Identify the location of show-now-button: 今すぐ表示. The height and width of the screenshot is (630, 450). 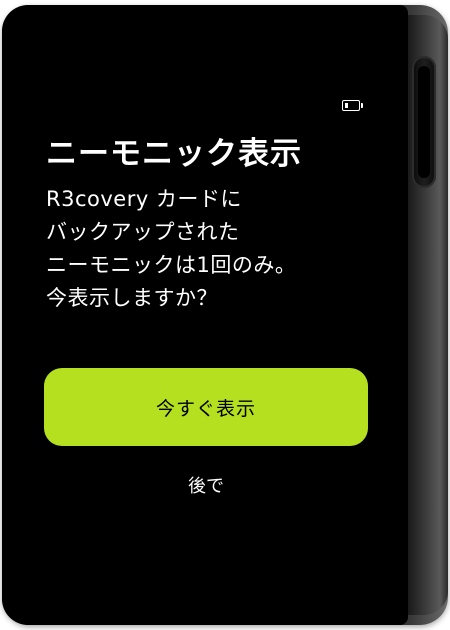
(206, 407).